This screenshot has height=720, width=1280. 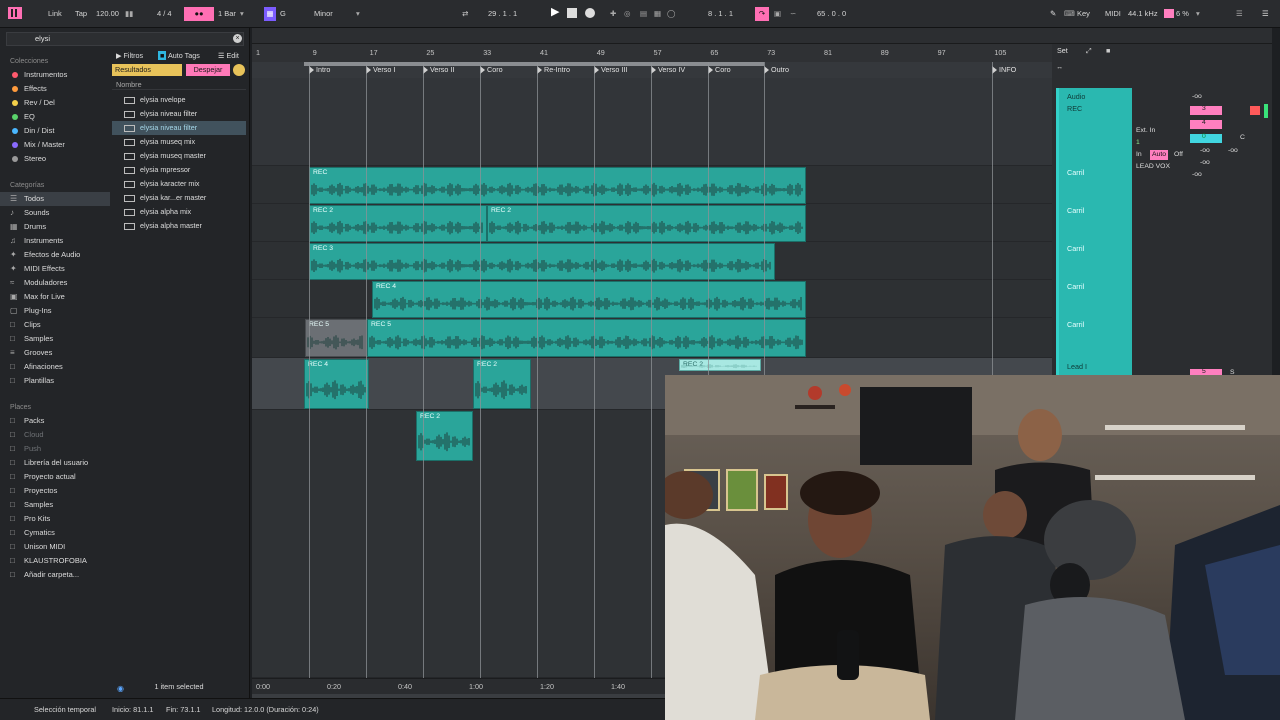 I want to click on locator-marker: INFO, so click(x=1004, y=69).